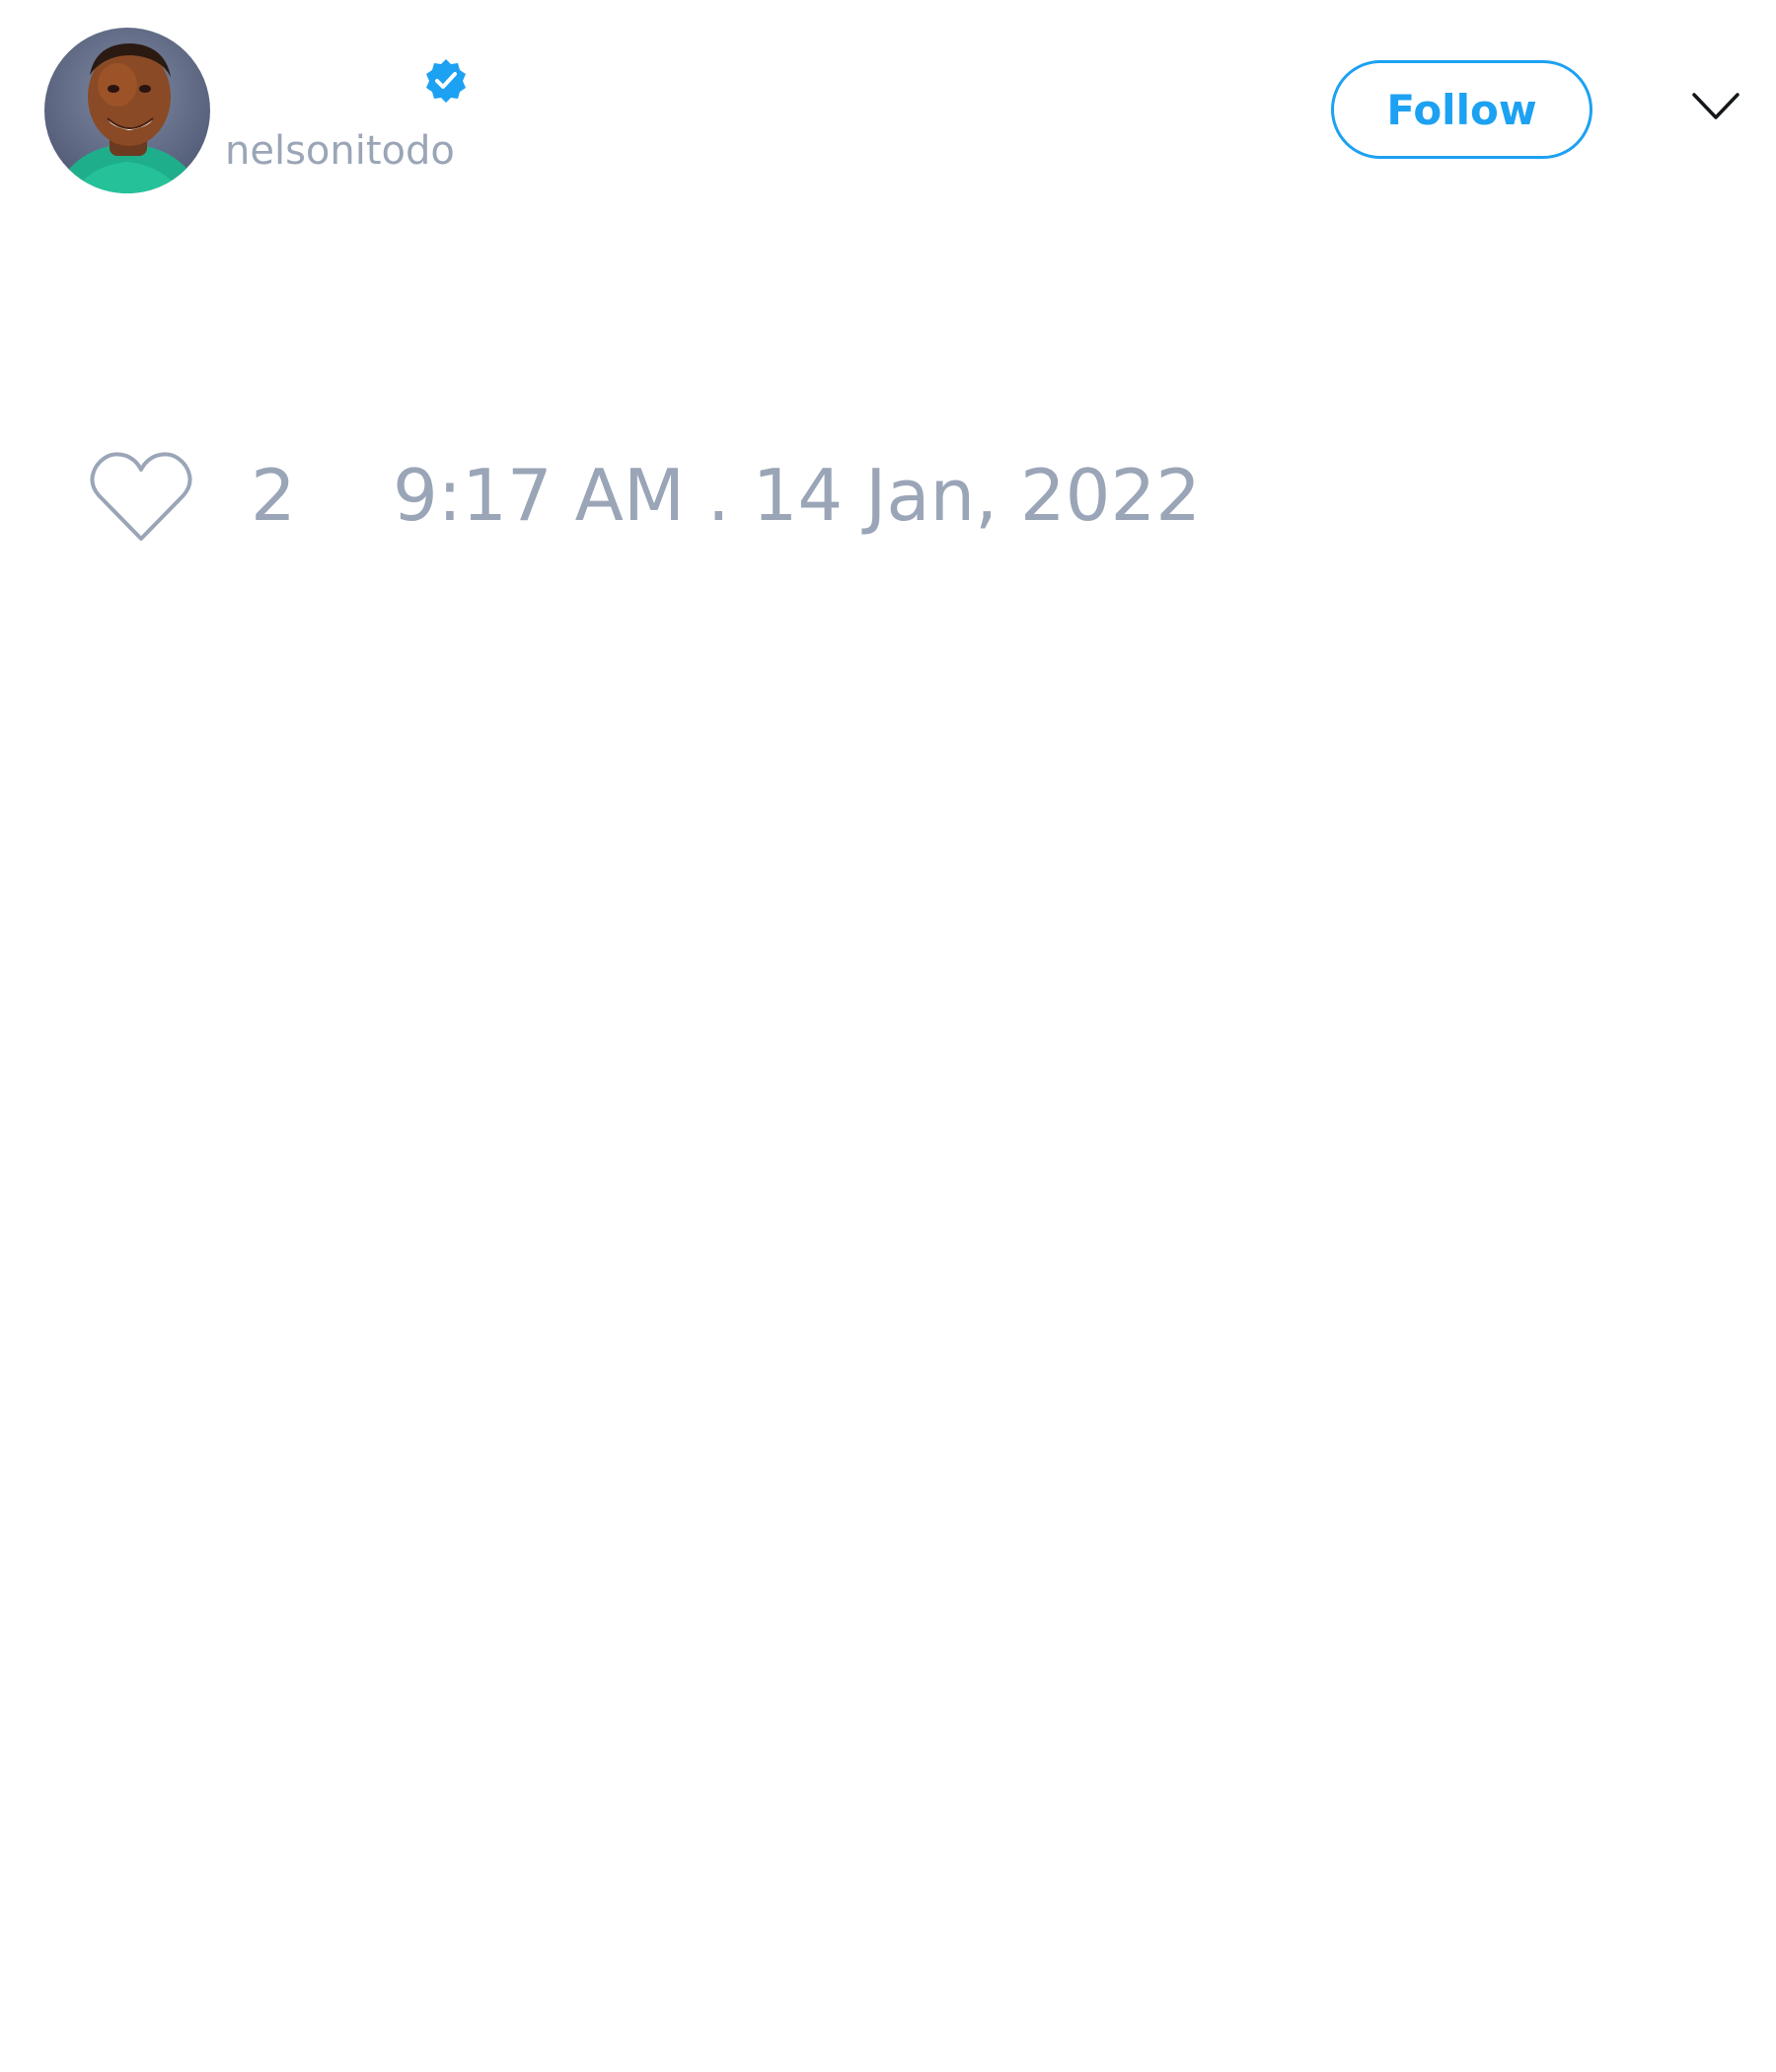 The width and height of the screenshot is (1776, 2072). What do you see at coordinates (226, 82) in the screenshot?
I see `display-name` at bounding box center [226, 82].